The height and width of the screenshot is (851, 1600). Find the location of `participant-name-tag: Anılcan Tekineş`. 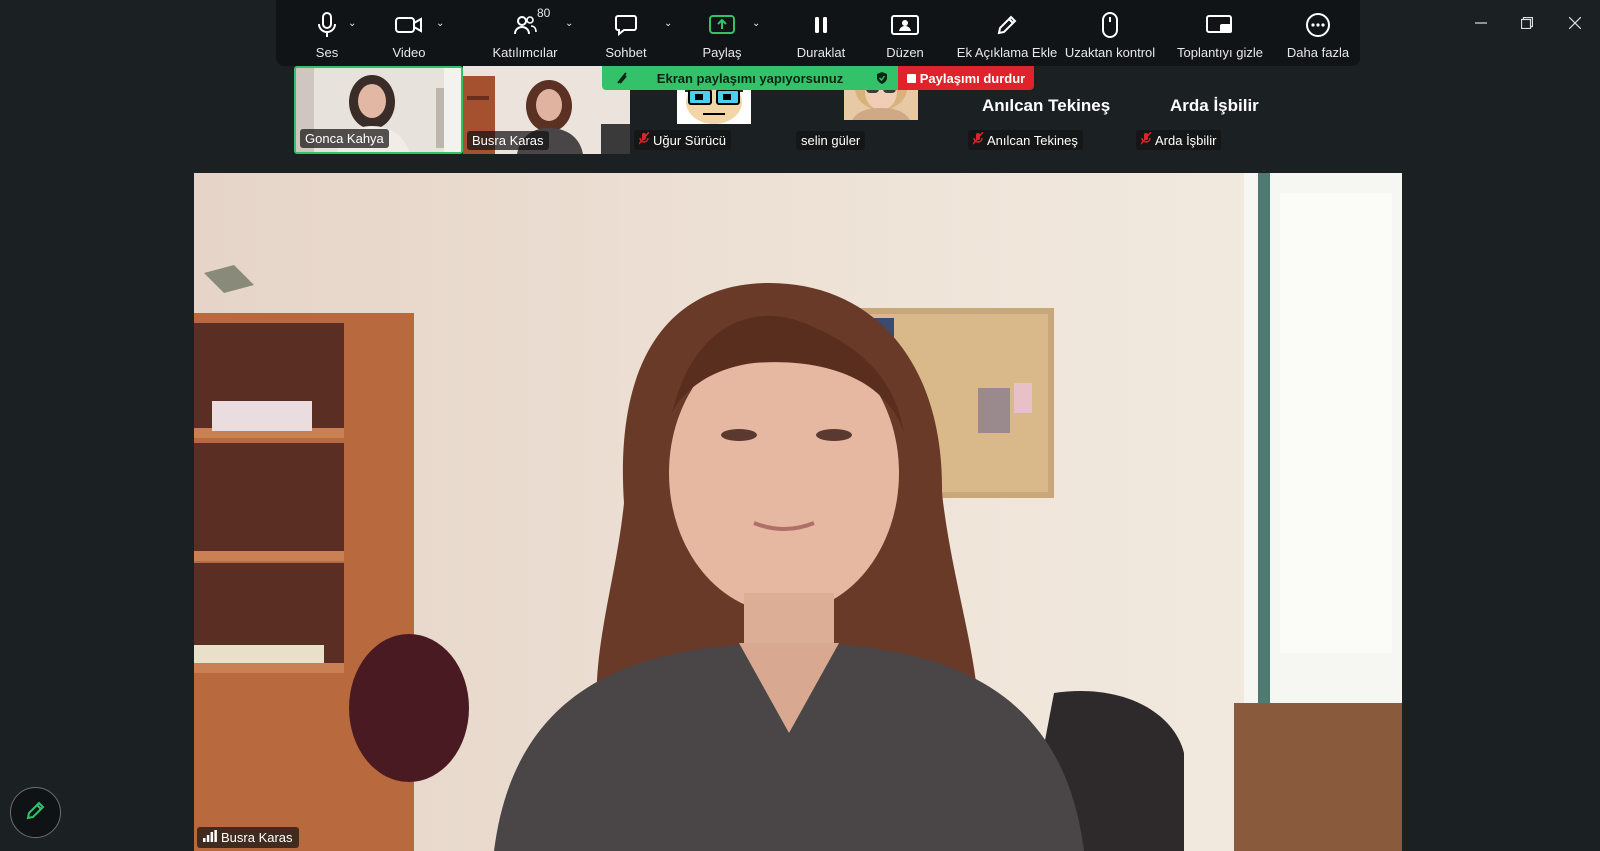

participant-name-tag: Anılcan Tekineş is located at coordinates (1025, 140).